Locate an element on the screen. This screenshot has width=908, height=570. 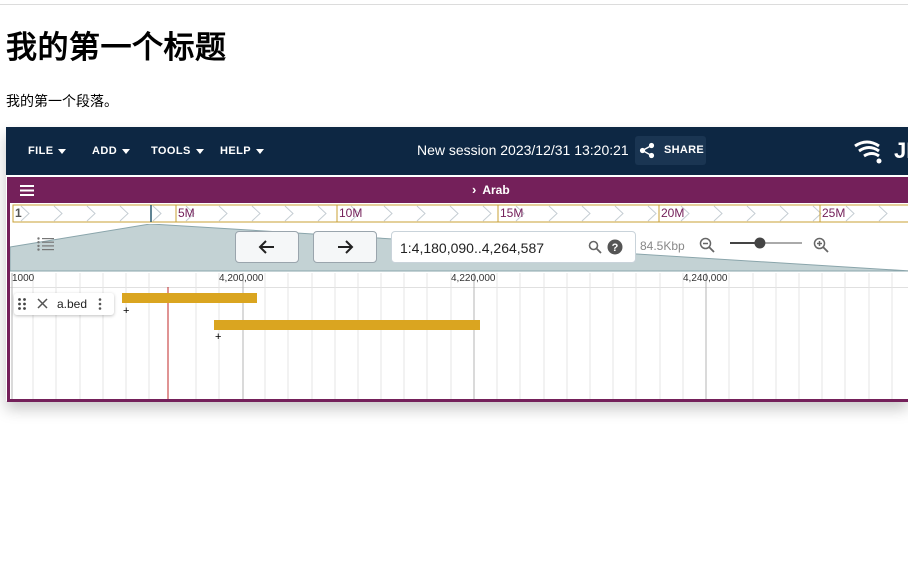
share-button: SHARE is located at coordinates (670, 150).